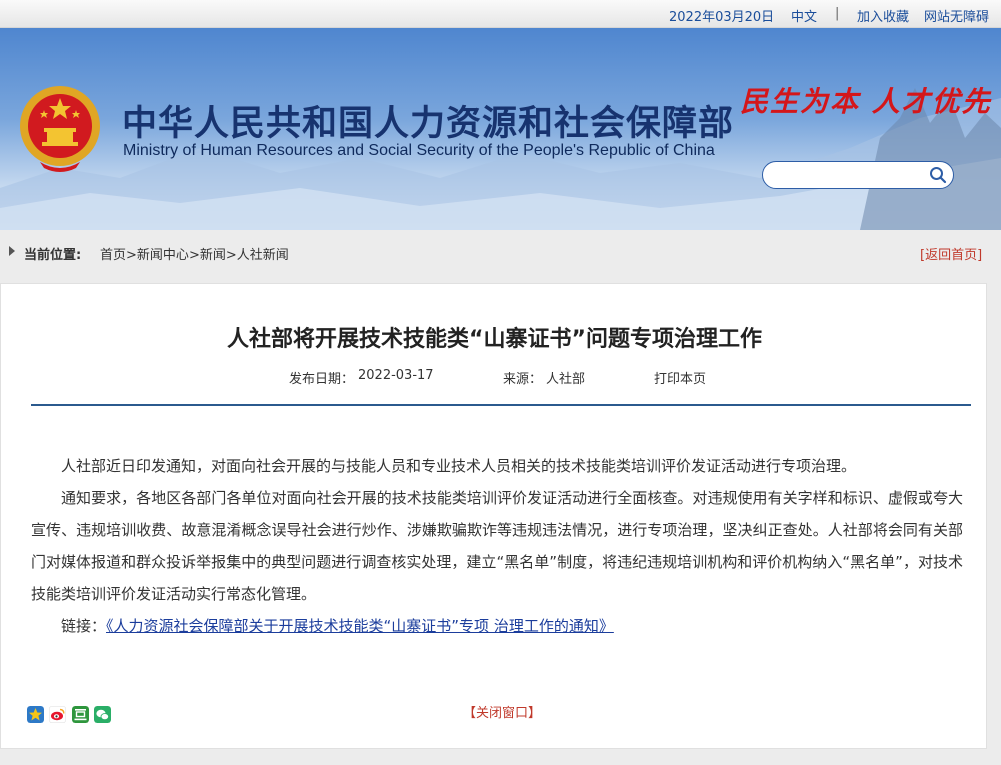  What do you see at coordinates (494, 339) in the screenshot?
I see `article-title: 人社部将开展技术技能类“山寨证书”问题专项治理工作` at bounding box center [494, 339].